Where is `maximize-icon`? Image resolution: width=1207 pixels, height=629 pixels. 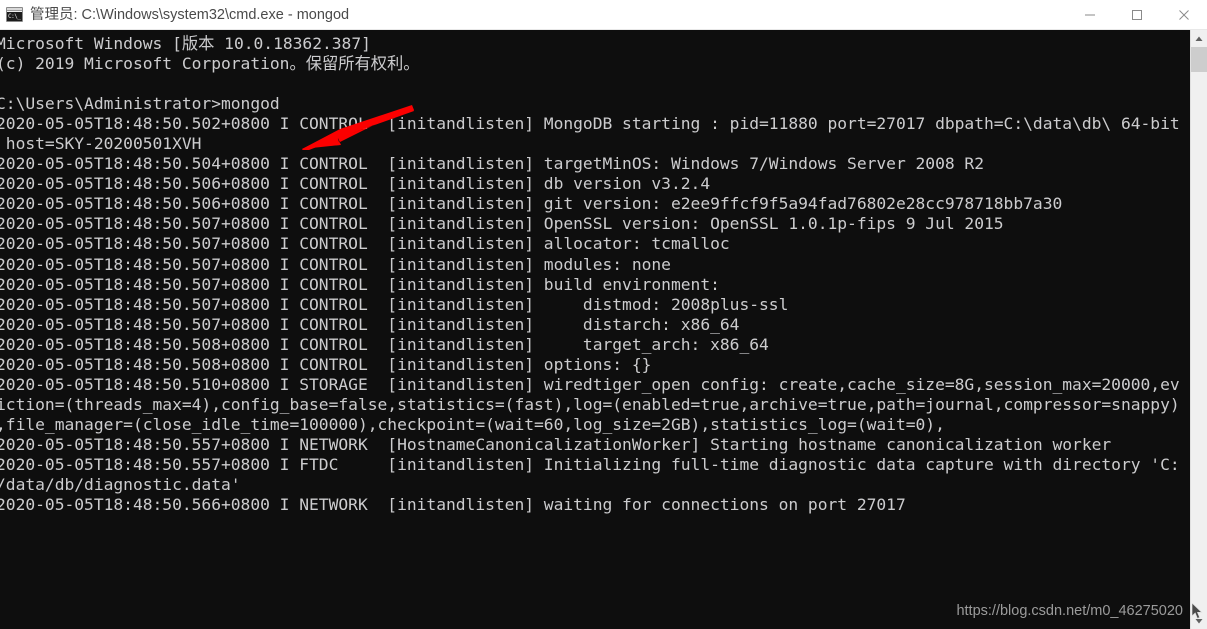 maximize-icon is located at coordinates (1136, 14).